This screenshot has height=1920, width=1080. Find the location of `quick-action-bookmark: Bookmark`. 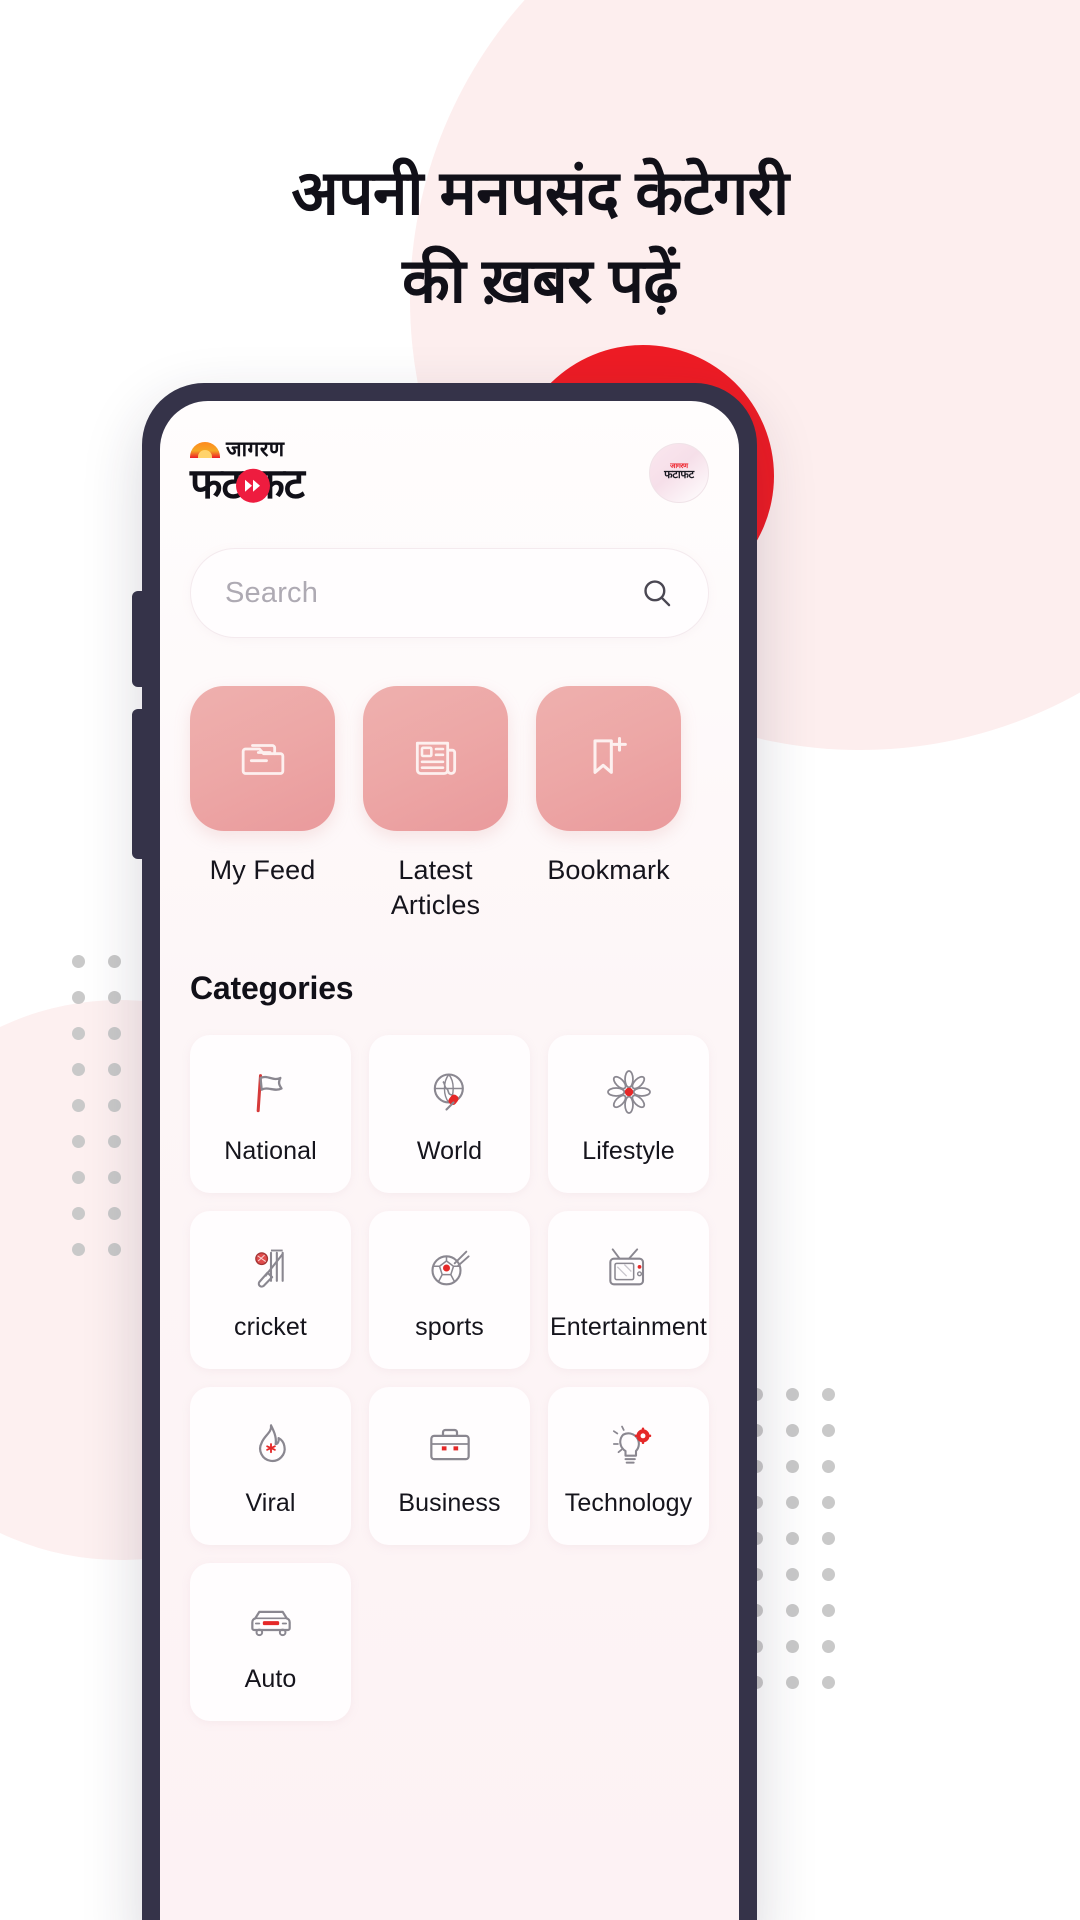

quick-action-bookmark: Bookmark is located at coordinates (608, 804).